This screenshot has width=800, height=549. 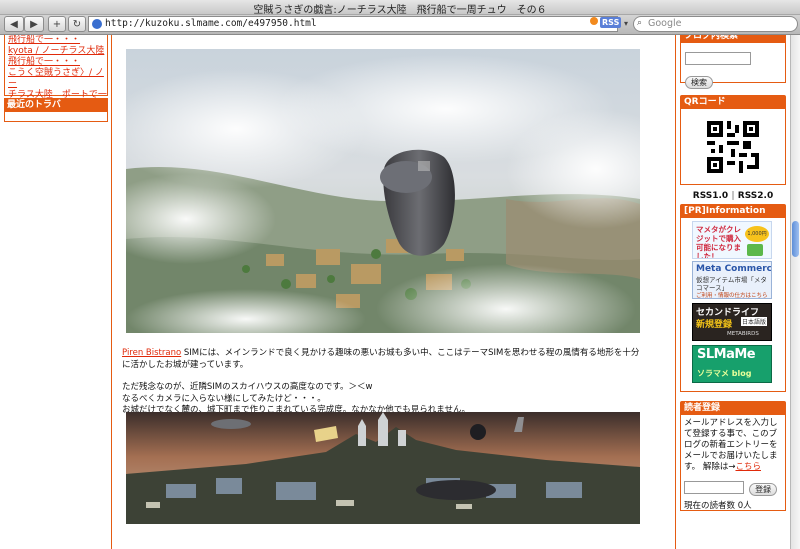 What do you see at coordinates (732, 364) in the screenshot?
I see `slmame-blog-banner: SLMaMe ソラマメ blog` at bounding box center [732, 364].